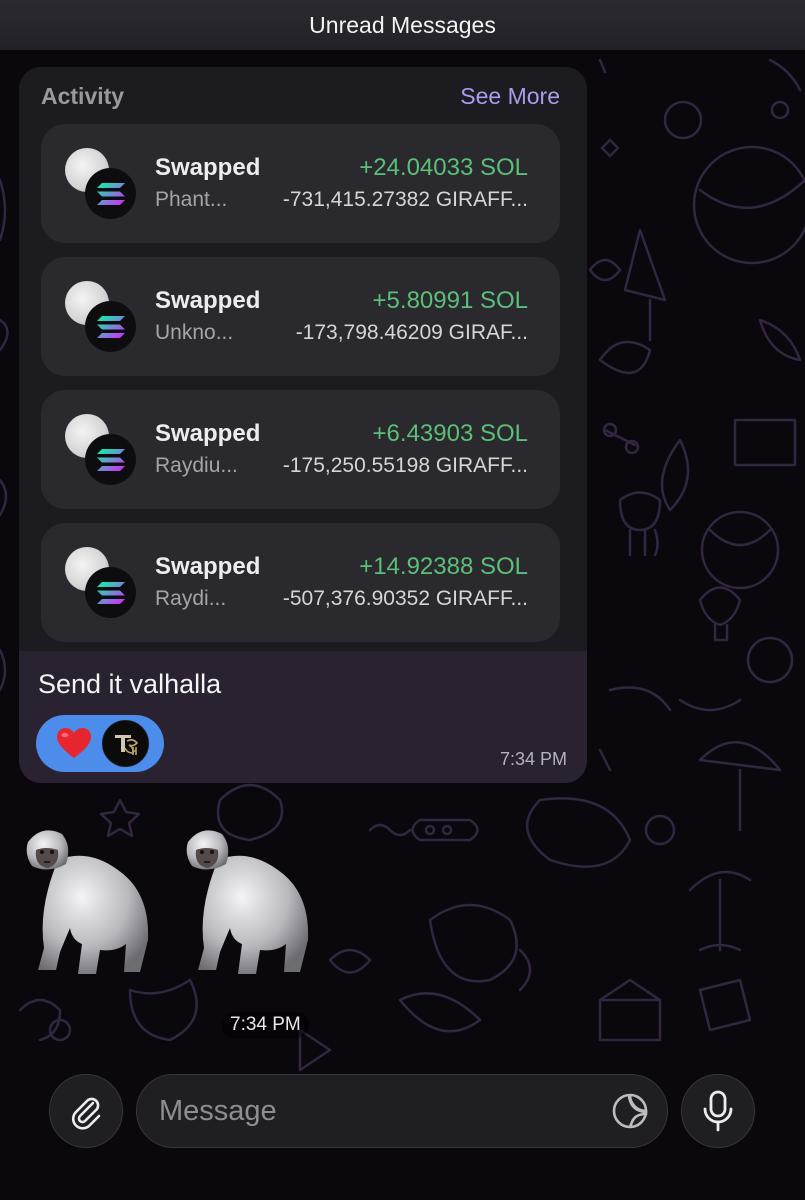  Describe the element at coordinates (379, 1111) in the screenshot. I see `message-input` at that location.